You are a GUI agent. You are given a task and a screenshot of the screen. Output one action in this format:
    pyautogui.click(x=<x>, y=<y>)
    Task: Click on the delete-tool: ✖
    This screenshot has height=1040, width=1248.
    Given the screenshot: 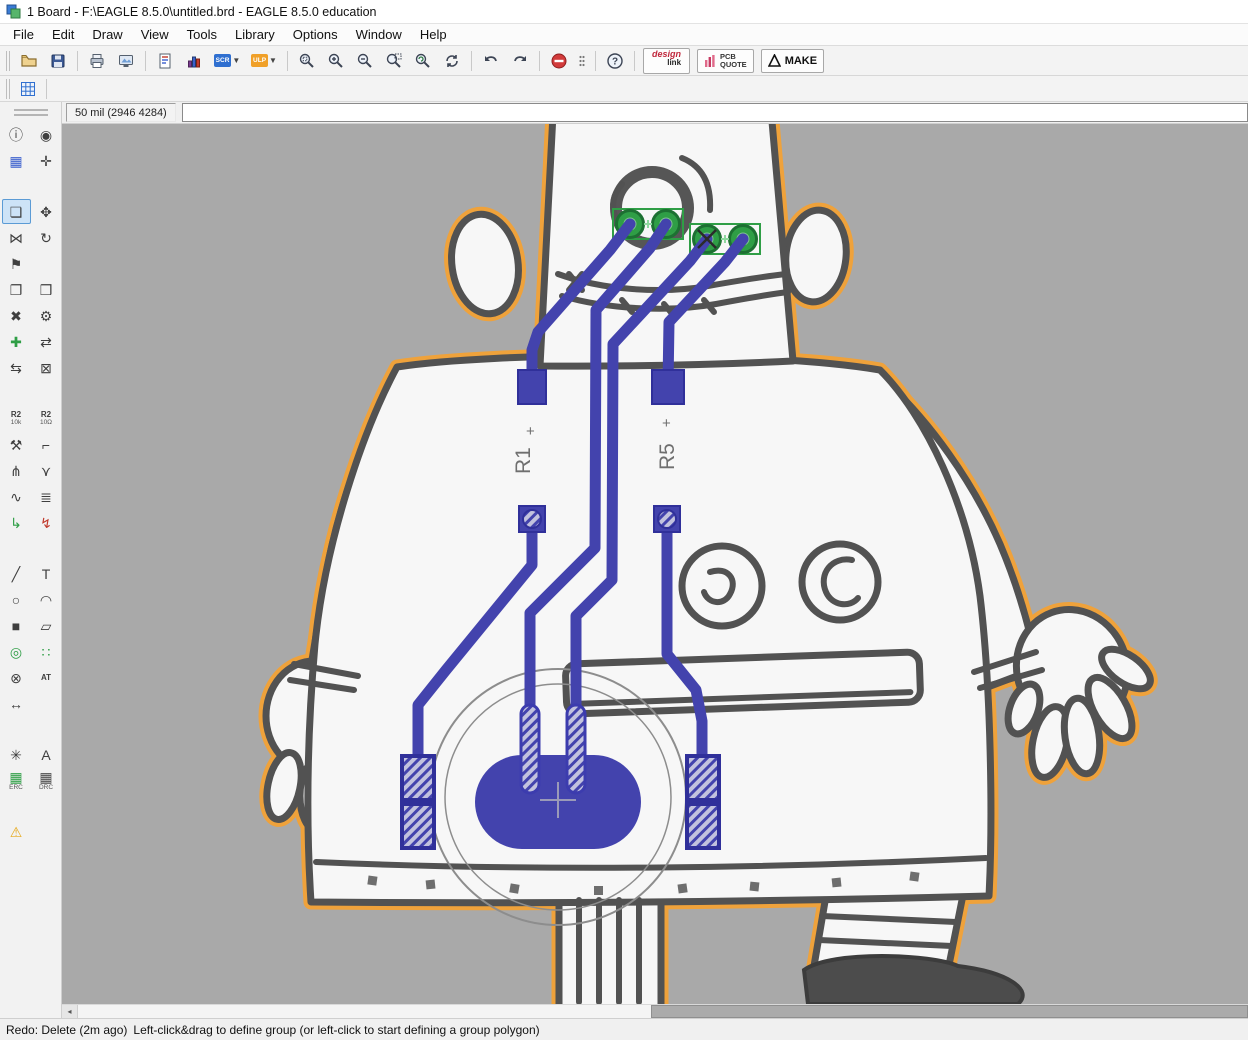 What is the action you would take?
    pyautogui.click(x=16, y=315)
    